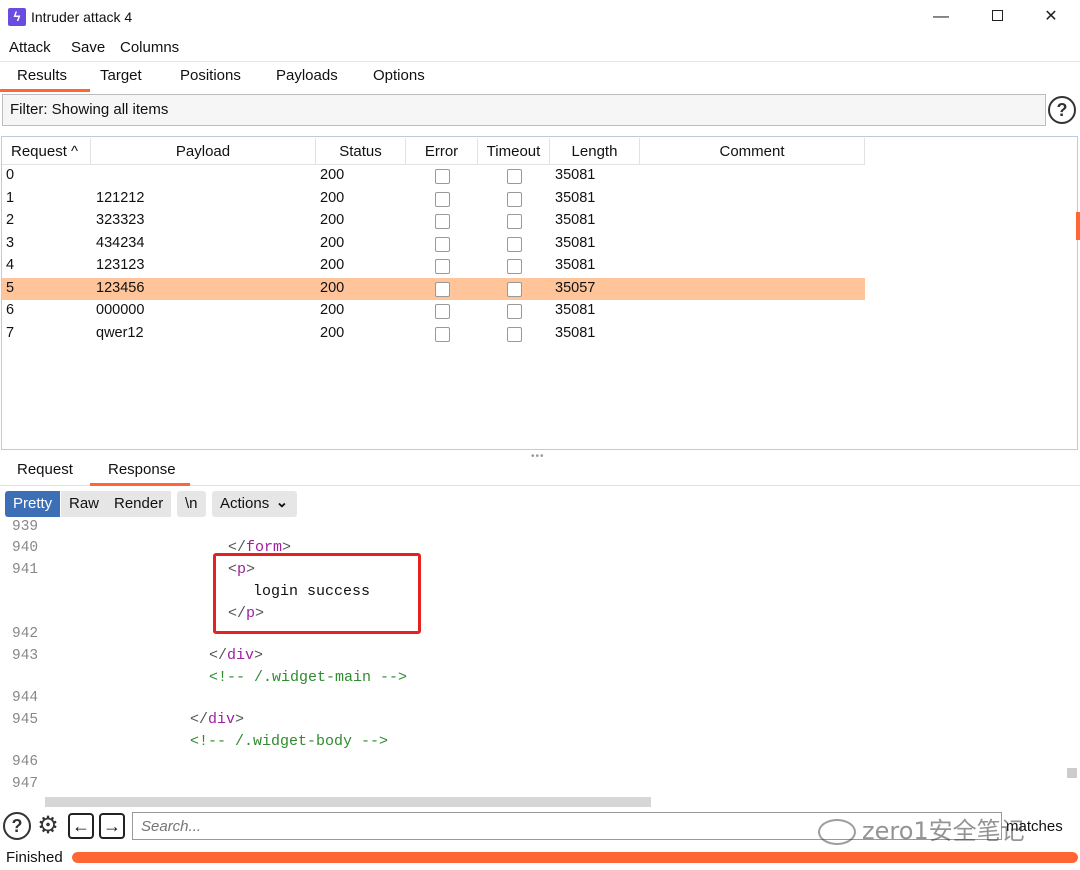  Describe the element at coordinates (433, 244) in the screenshot. I see `table-row: 3 434234 200 35081` at that location.